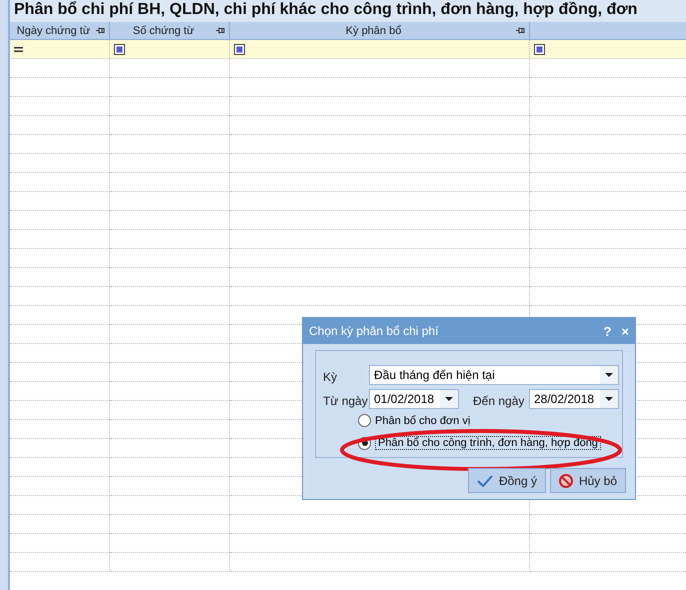 The height and width of the screenshot is (590, 686). I want to click on checkmark-icon, so click(485, 480).